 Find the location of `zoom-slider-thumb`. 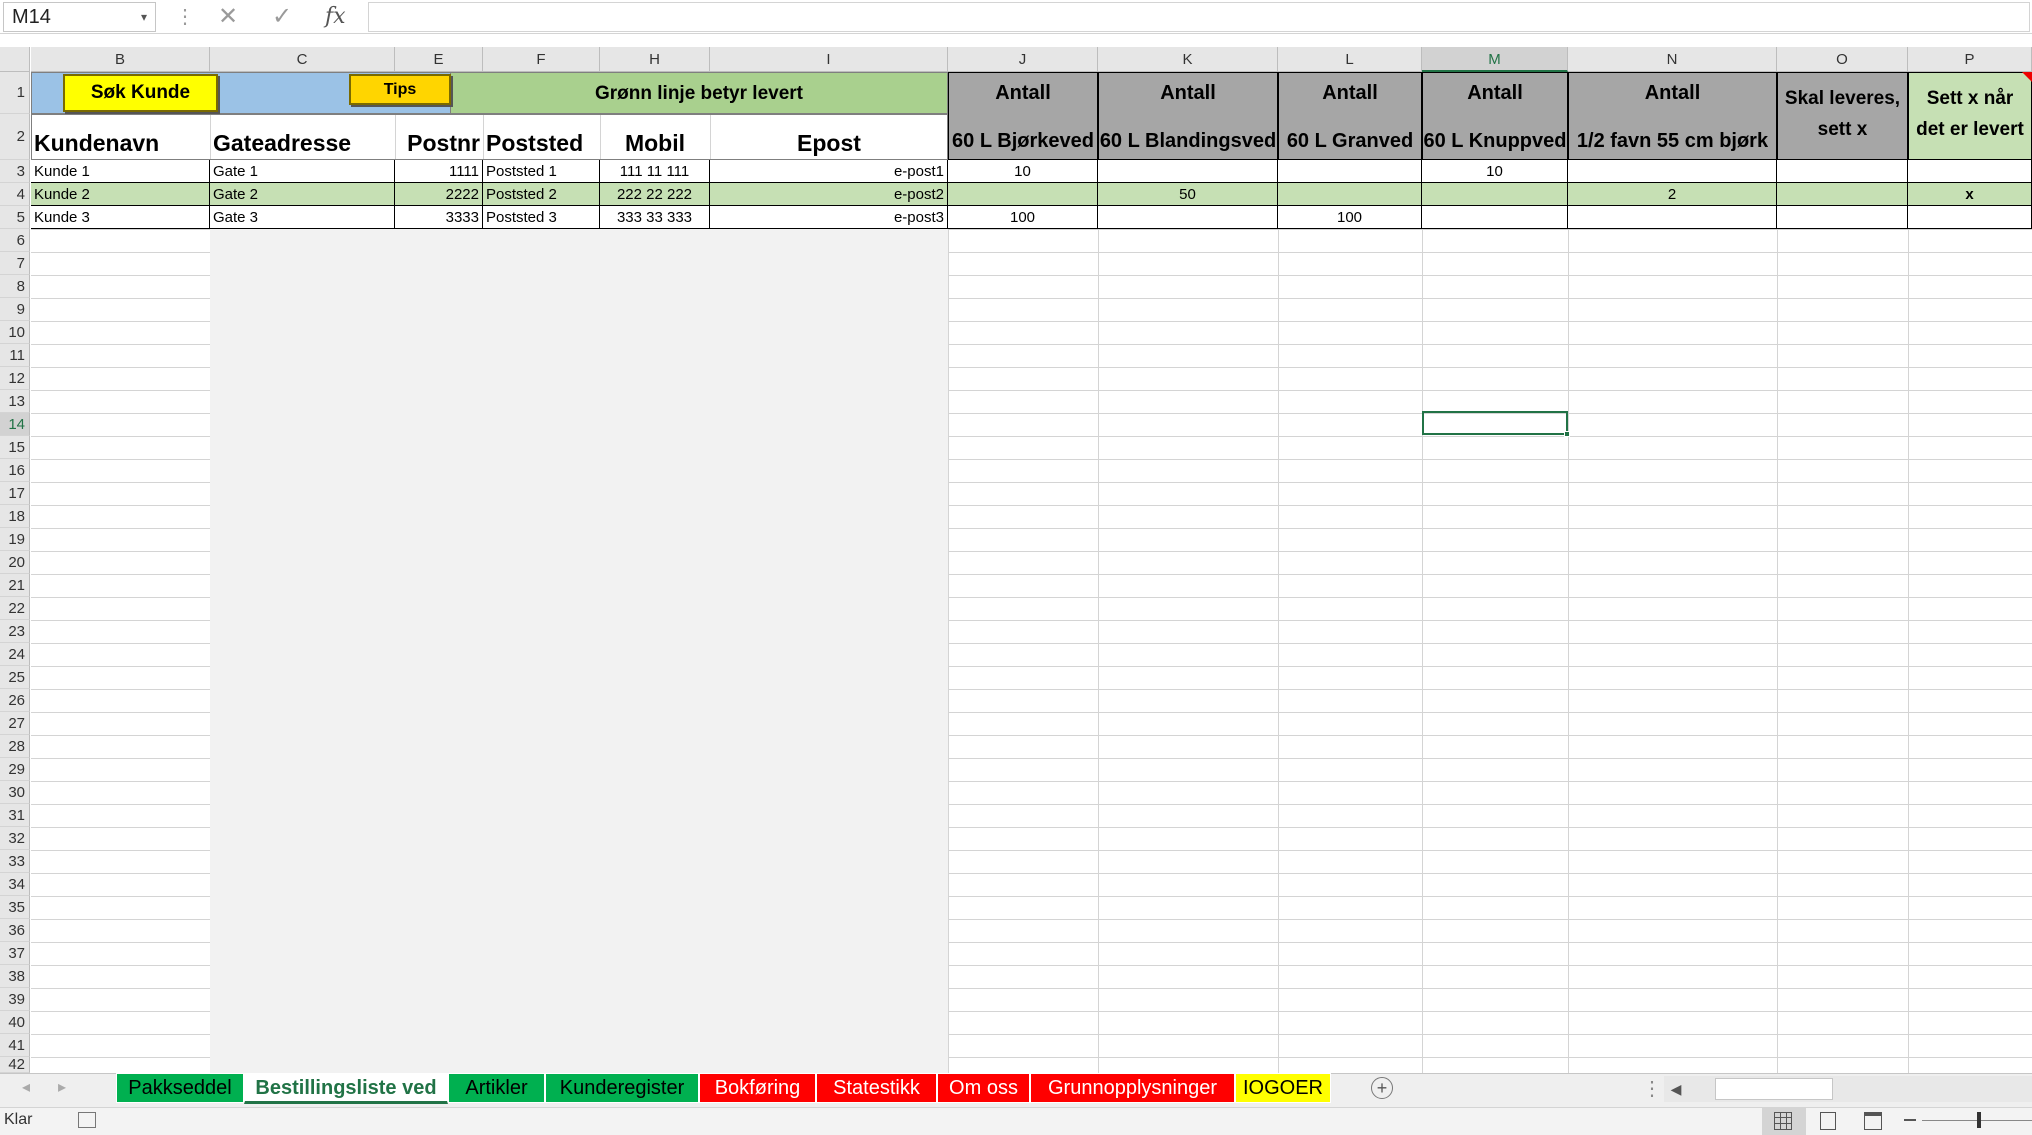

zoom-slider-thumb is located at coordinates (1979, 1120).